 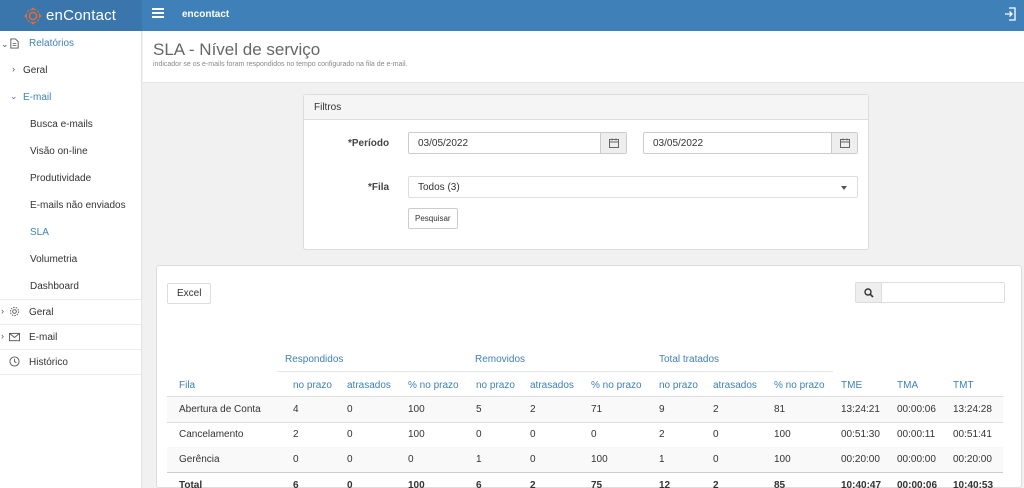 What do you see at coordinates (70, 312) in the screenshot?
I see `sidebar-item-geral: › Geral` at bounding box center [70, 312].